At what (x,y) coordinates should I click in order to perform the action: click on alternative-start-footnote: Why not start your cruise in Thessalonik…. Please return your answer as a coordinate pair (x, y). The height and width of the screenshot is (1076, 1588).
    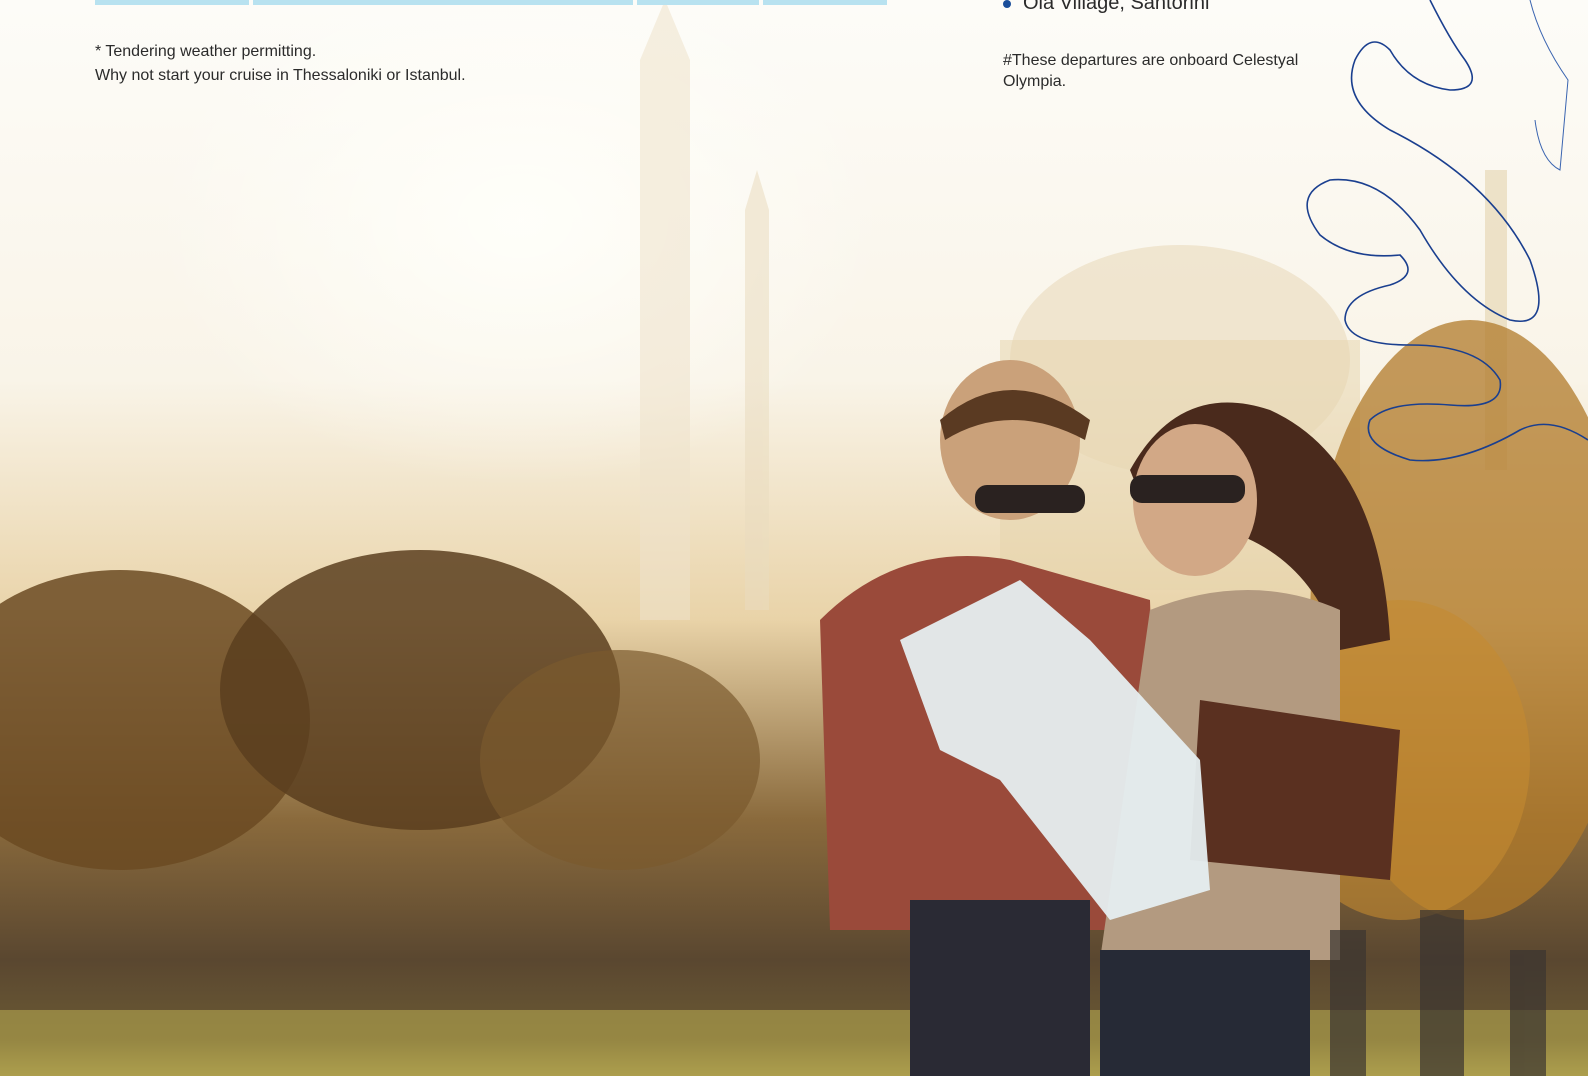
    Looking at the image, I should click on (280, 75).